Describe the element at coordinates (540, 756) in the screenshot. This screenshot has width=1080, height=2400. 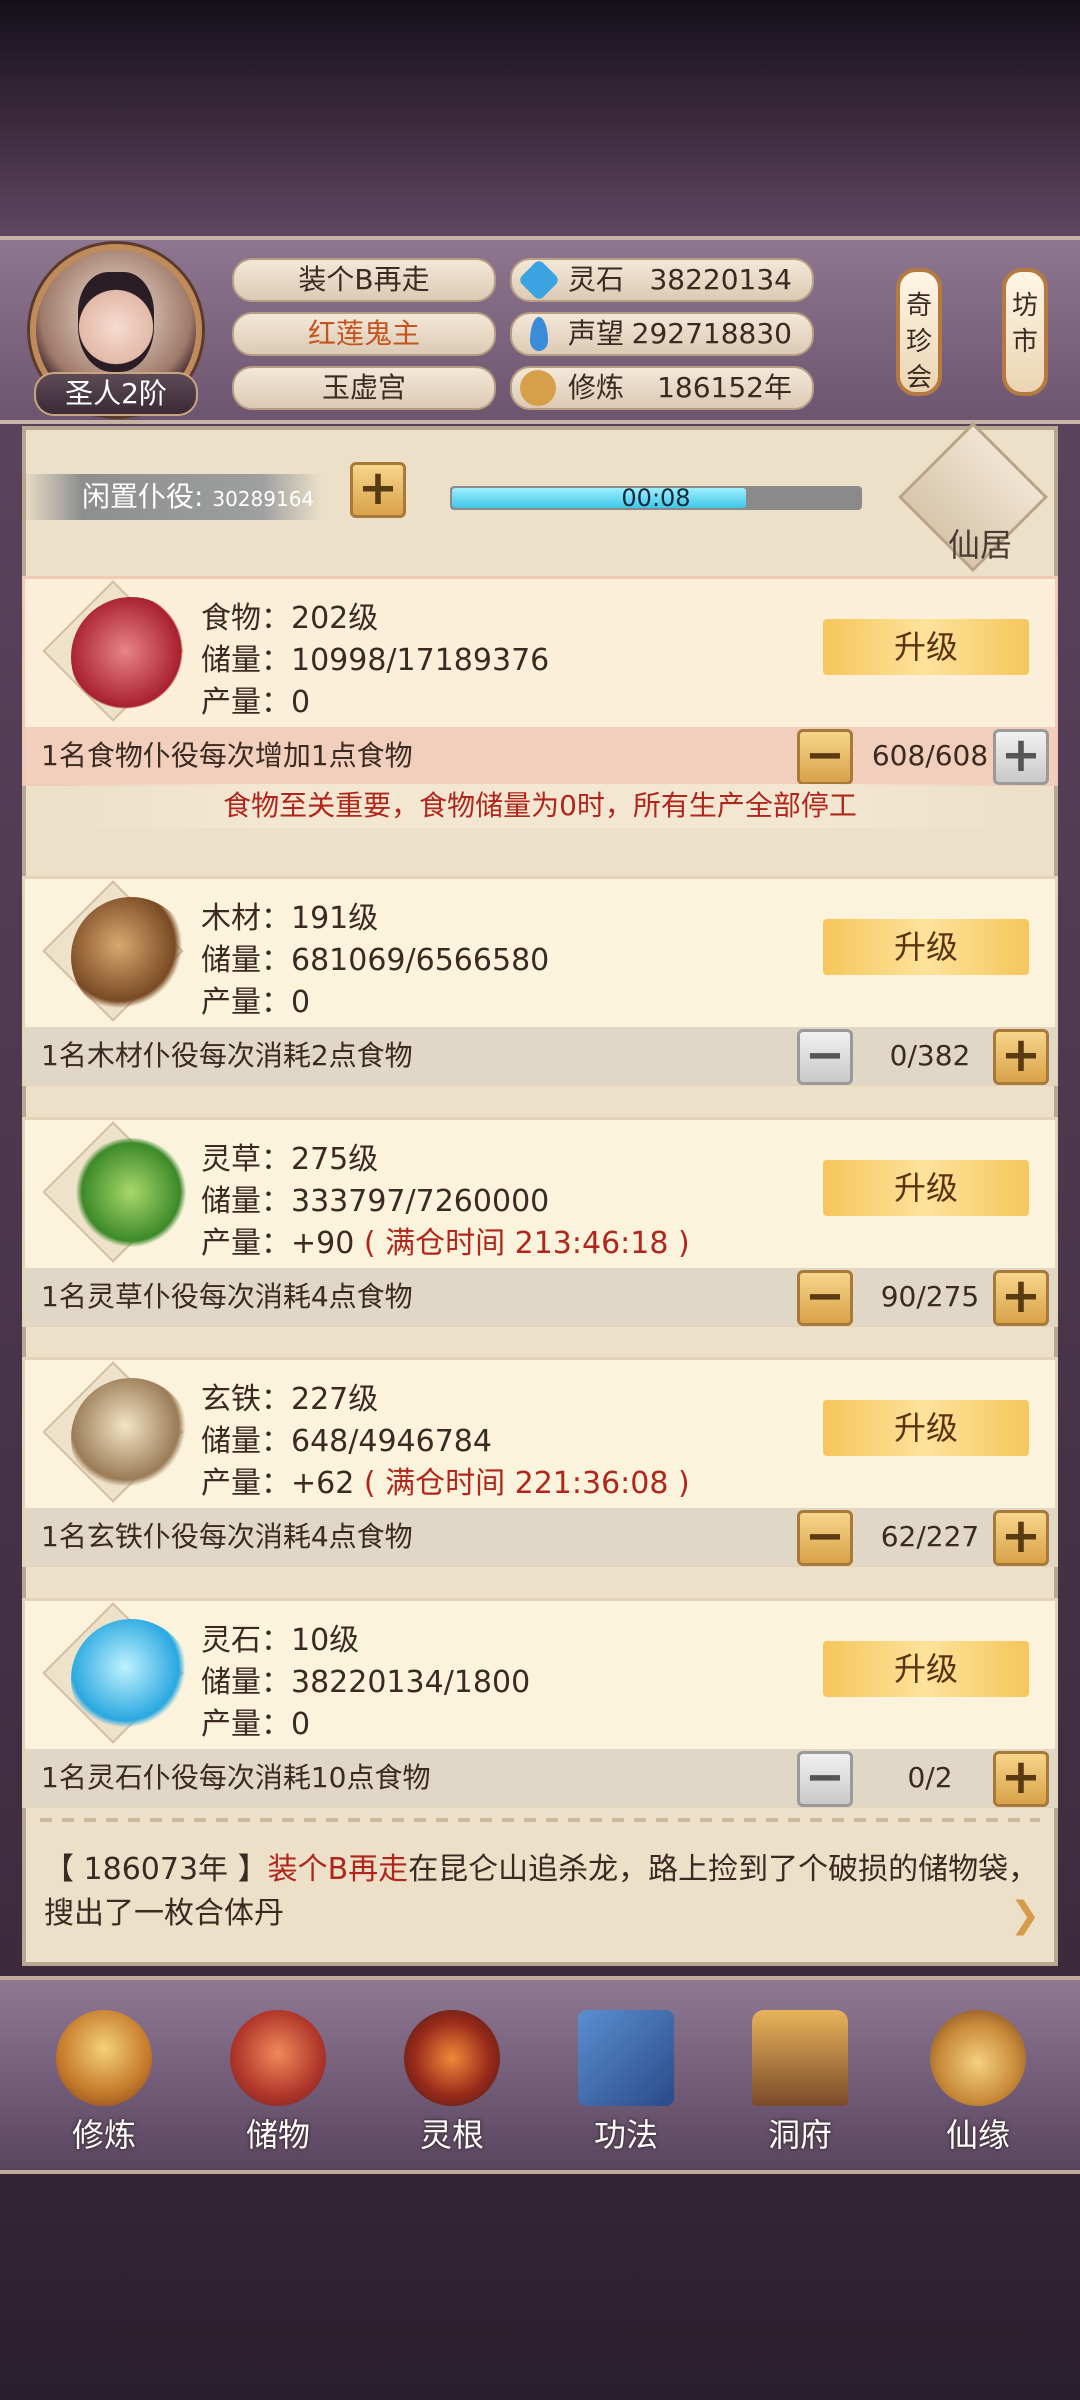
I see `servant-bar: 1名食物仆役每次增加1点食物 − 608/608 +` at that location.